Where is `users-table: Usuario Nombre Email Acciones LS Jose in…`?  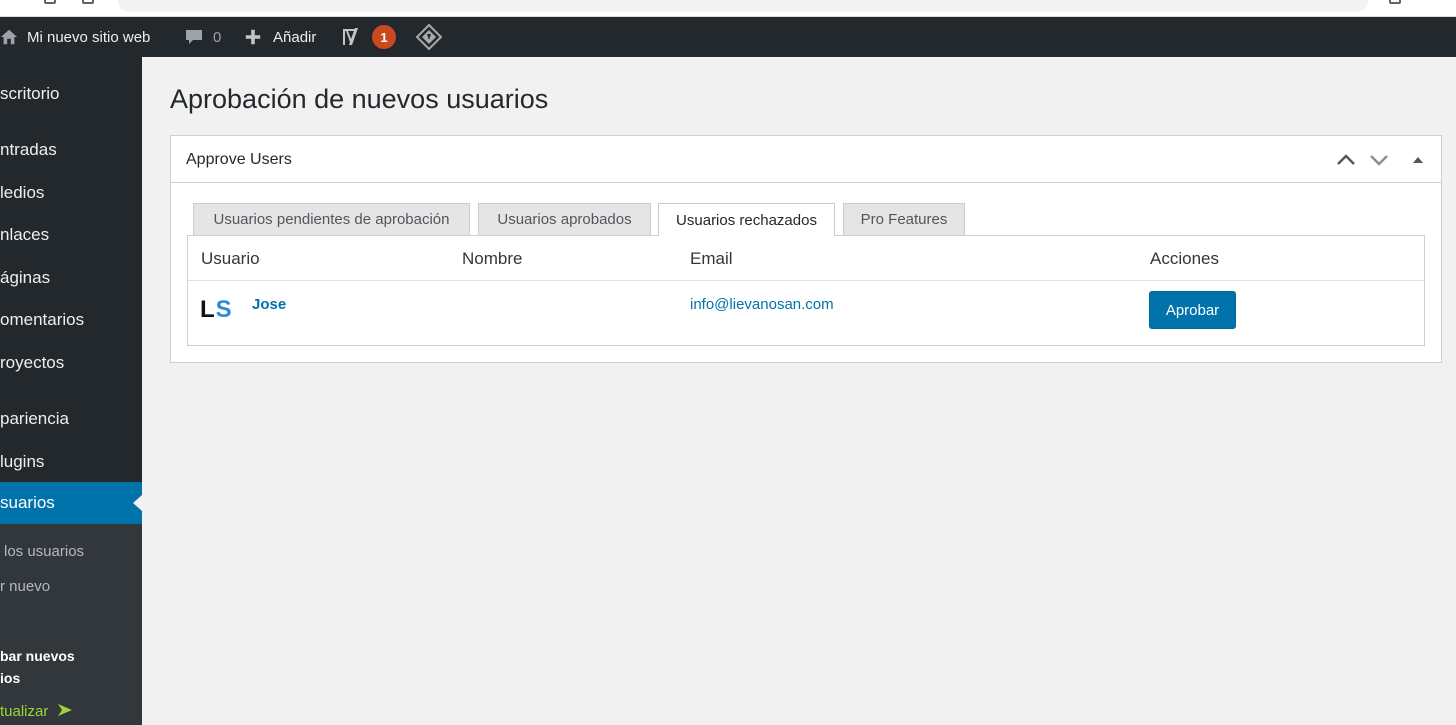 users-table: Usuario Nombre Email Acciones LS Jose in… is located at coordinates (806, 290).